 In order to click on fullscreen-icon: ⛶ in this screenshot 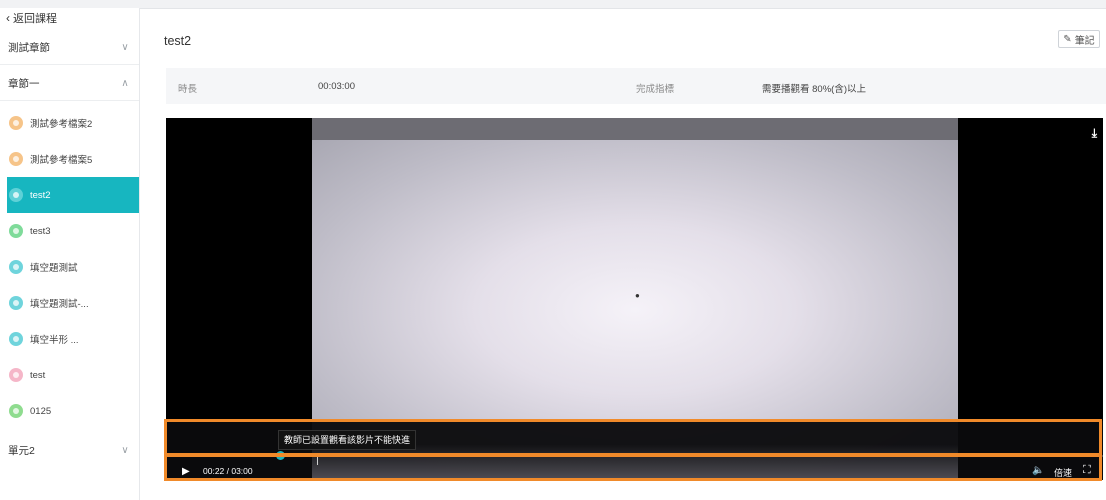, I will do `click(1087, 470)`.